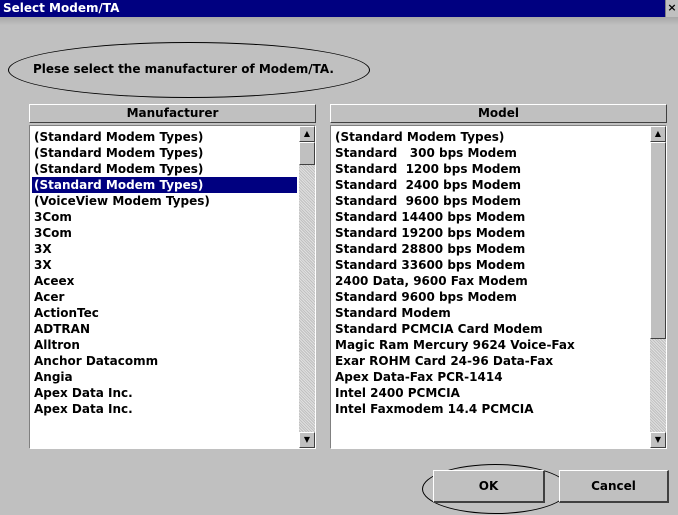 This screenshot has height=515, width=678. I want to click on title-shadow, so click(339, 21).